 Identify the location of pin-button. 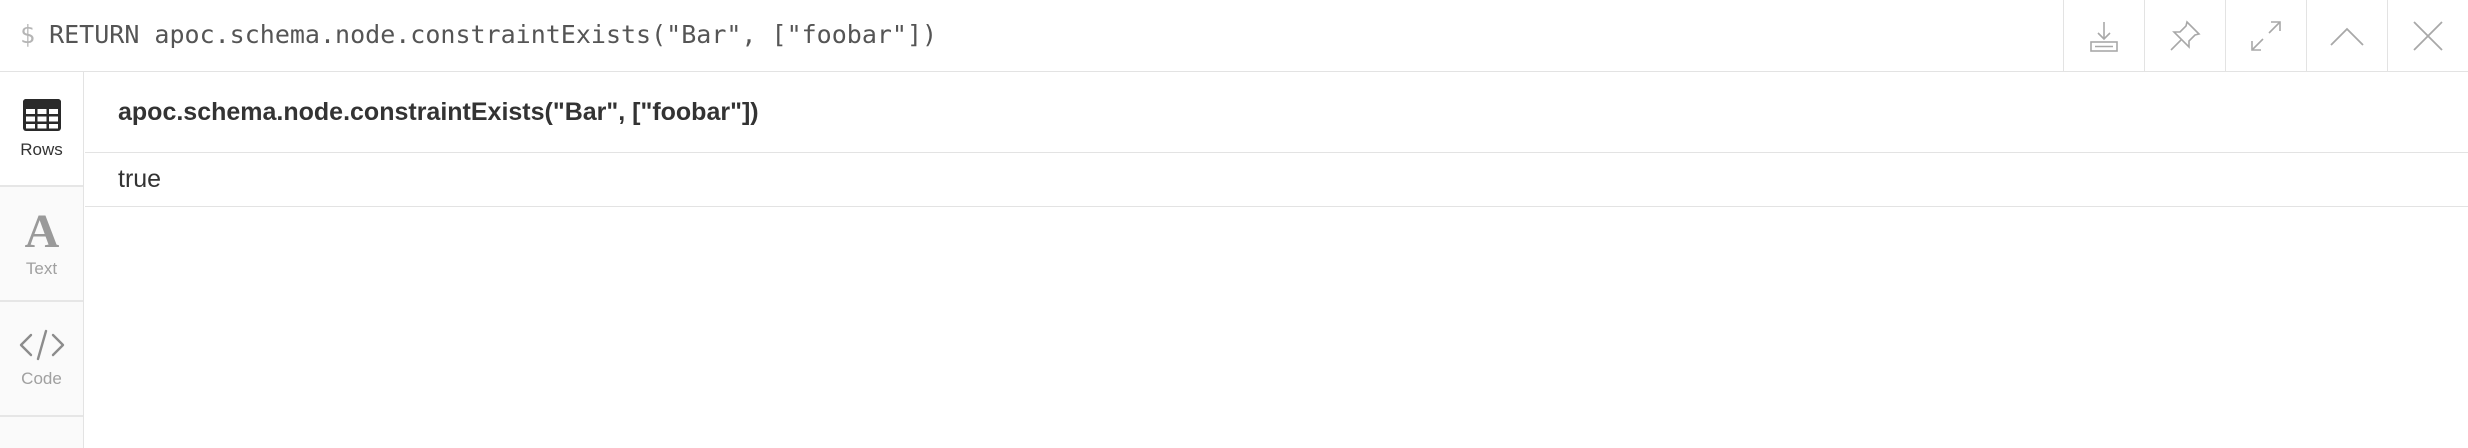
(2184, 36).